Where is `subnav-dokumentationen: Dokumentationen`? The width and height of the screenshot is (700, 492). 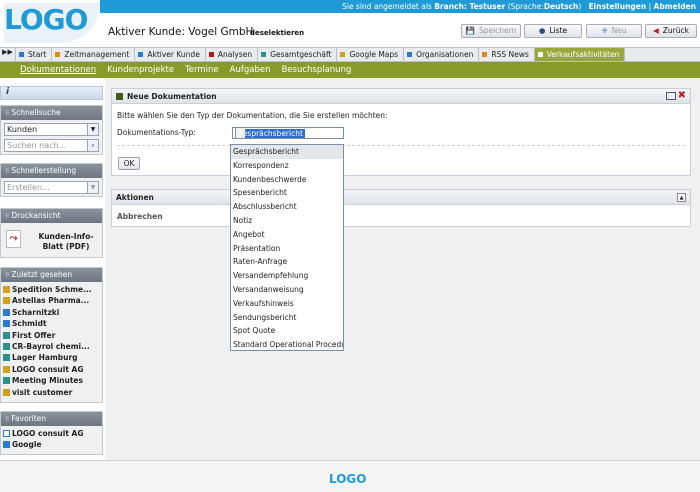 subnav-dokumentationen: Dokumentationen is located at coordinates (58, 70).